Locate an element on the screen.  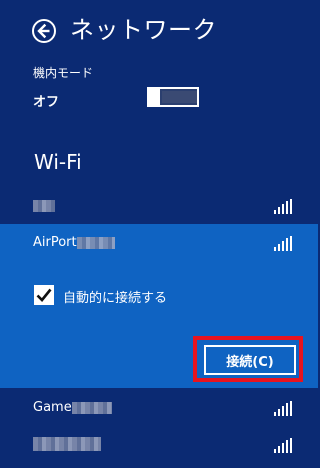
wifi-heading: Wi-Fi is located at coordinates (58, 162).